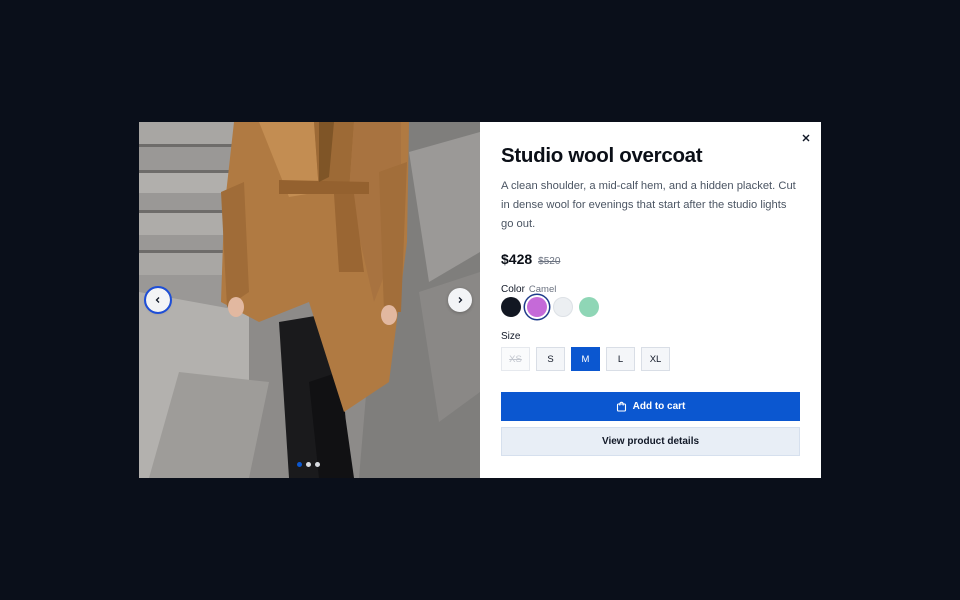  I want to click on next-image-button, so click(460, 300).